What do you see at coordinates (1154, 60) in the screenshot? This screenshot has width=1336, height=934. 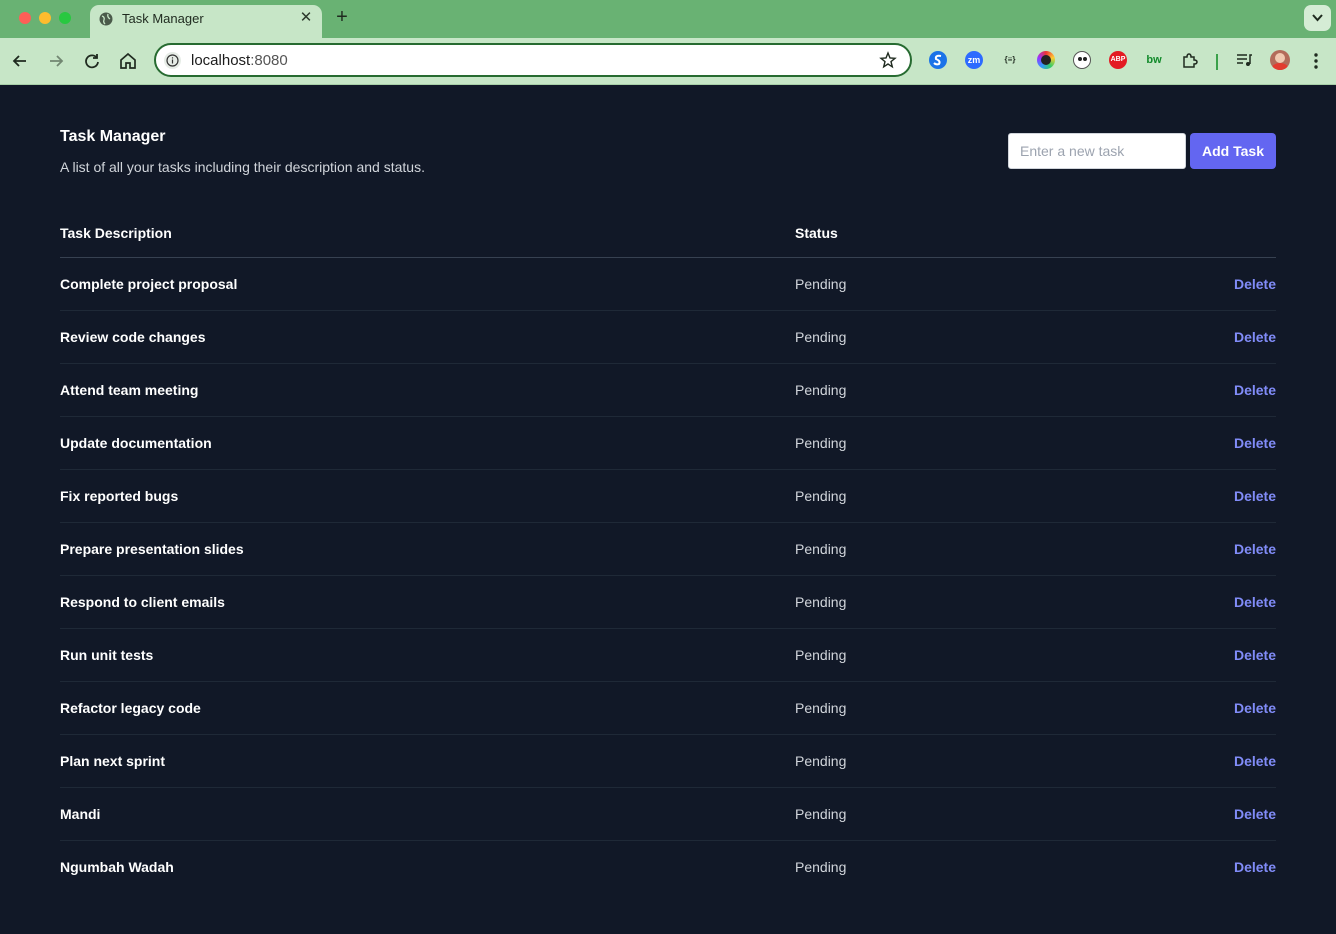 I see `bitwarden-icon: bw` at bounding box center [1154, 60].